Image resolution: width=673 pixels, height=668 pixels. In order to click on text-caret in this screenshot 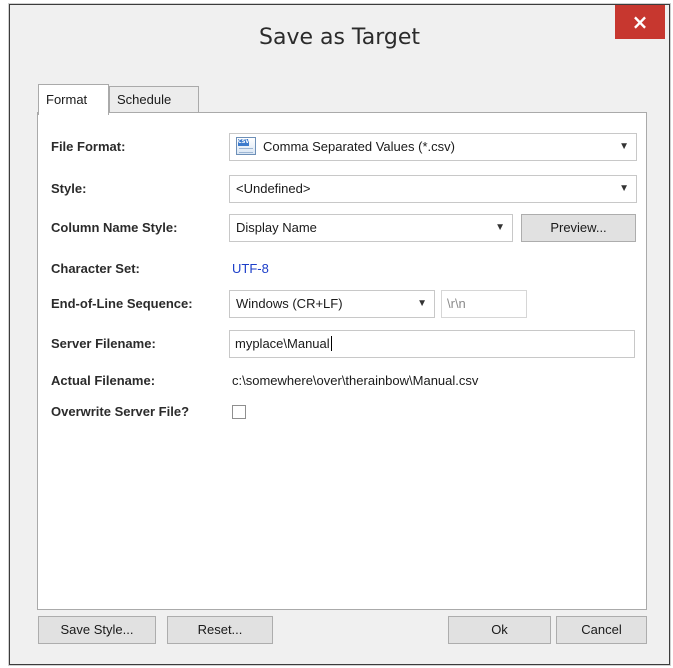, I will do `click(331, 344)`.